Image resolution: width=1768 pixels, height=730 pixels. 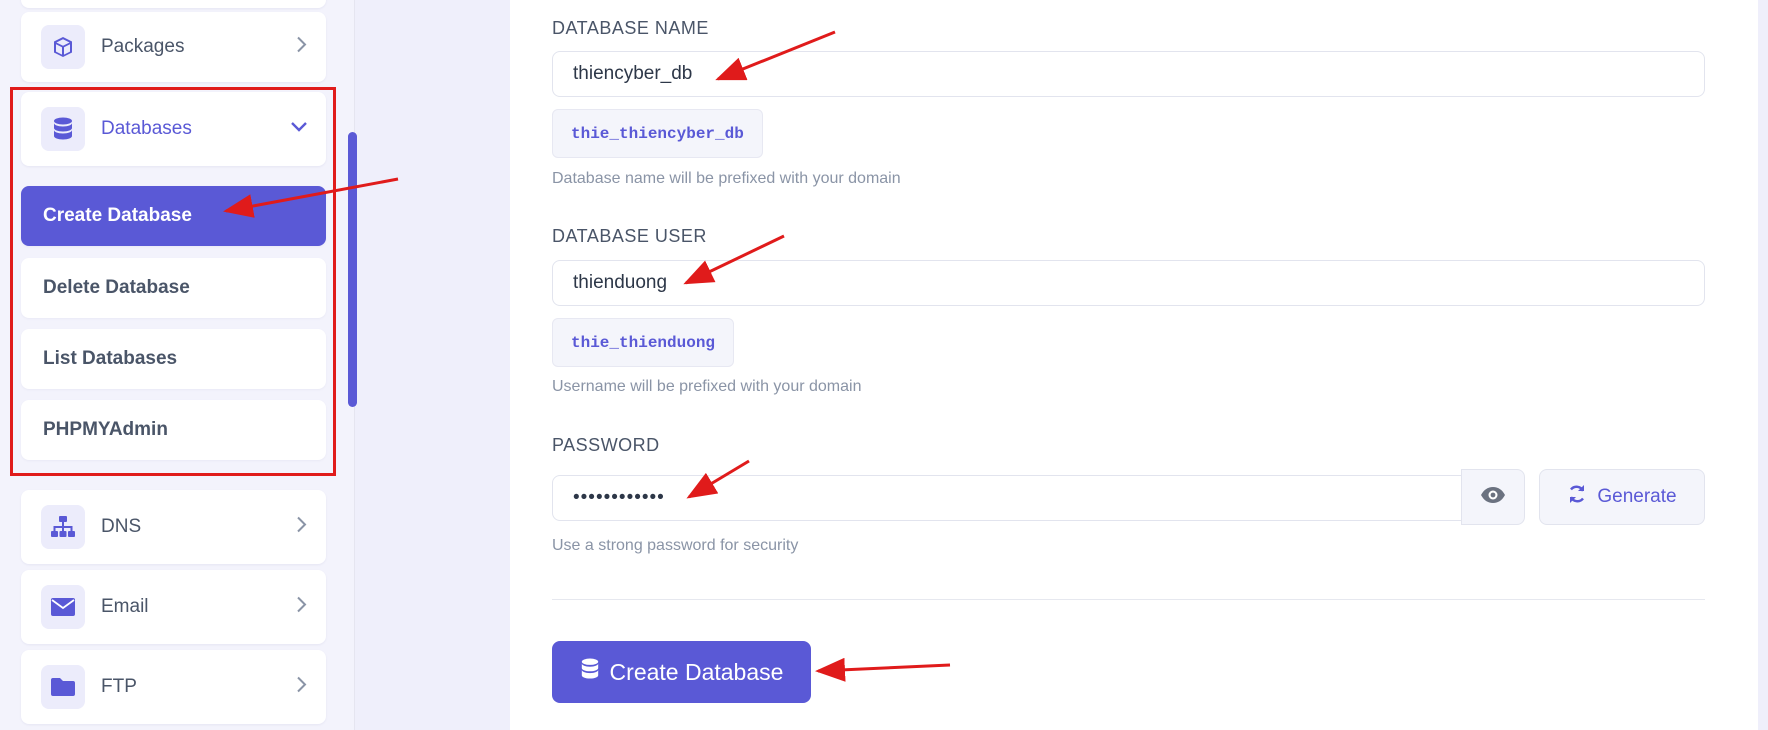 What do you see at coordinates (657, 133) in the screenshot?
I see `db-name-prefixed-preview: thie_thiencyber_db` at bounding box center [657, 133].